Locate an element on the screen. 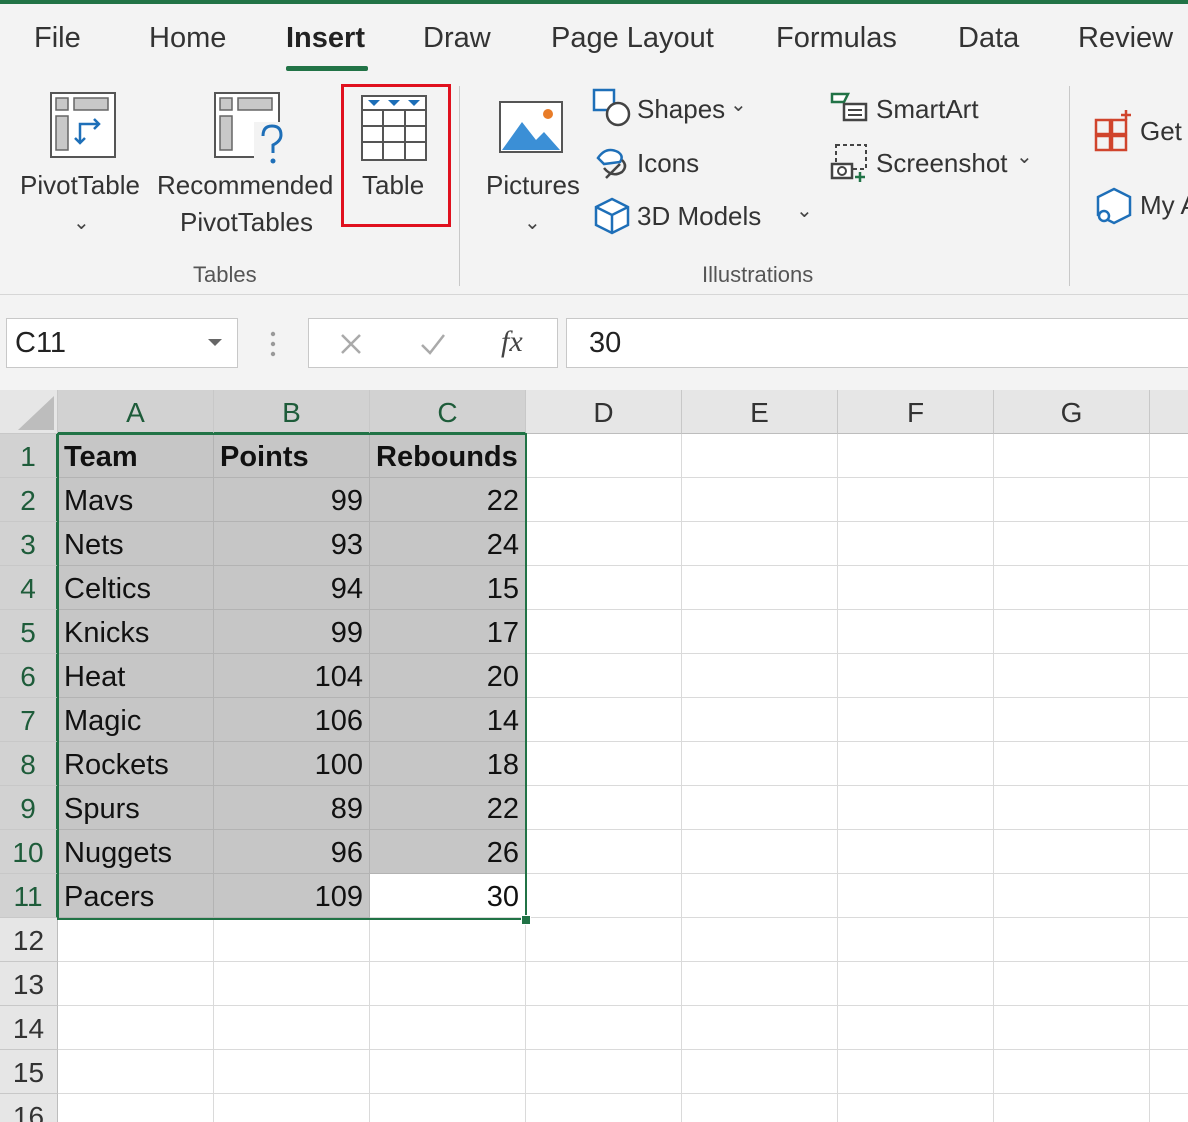 The height and width of the screenshot is (1122, 1188). cell-h13 is located at coordinates (1169, 984).